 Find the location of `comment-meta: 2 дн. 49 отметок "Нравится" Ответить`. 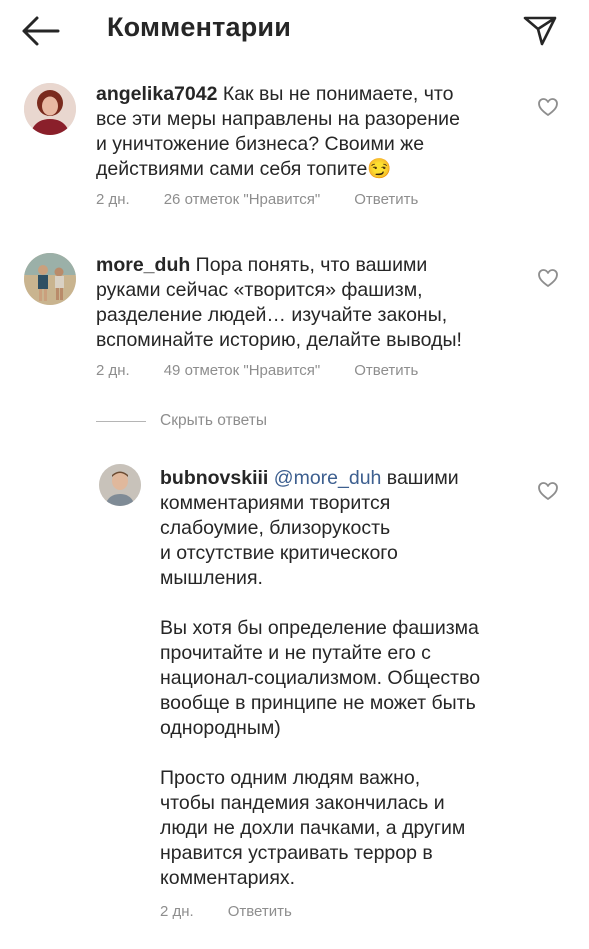

comment-meta: 2 дн. 49 отметок "Нравится" Ответить is located at coordinates (274, 370).